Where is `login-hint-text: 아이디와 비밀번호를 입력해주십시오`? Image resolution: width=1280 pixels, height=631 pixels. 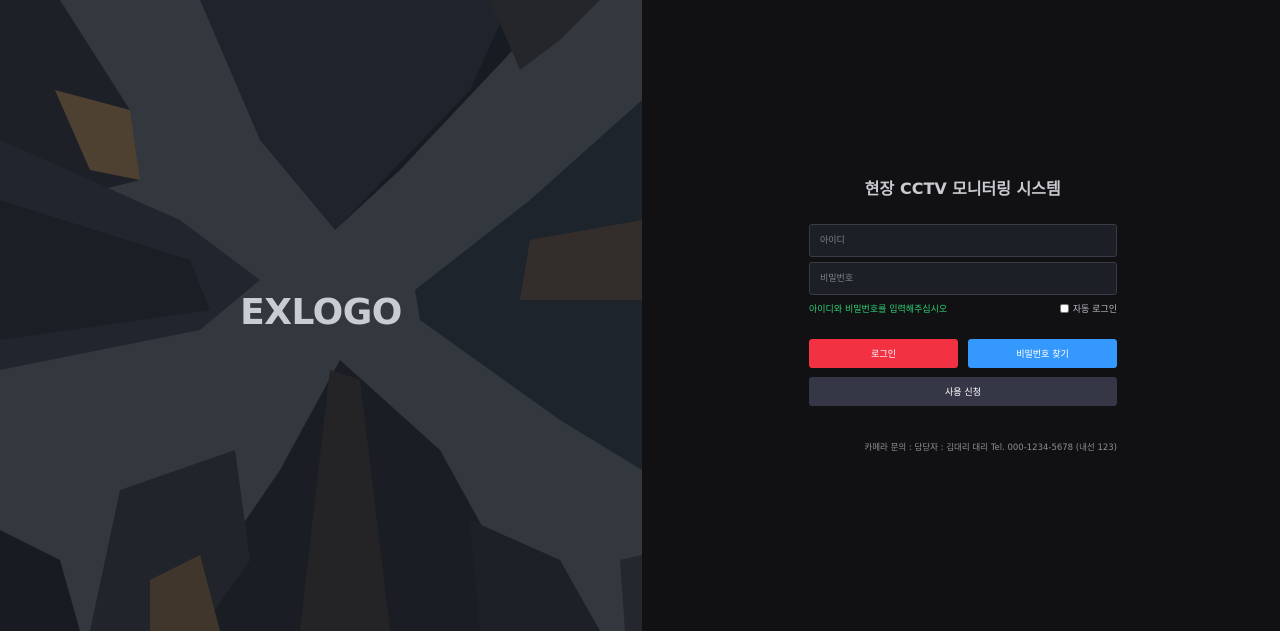
login-hint-text: 아이디와 비밀번호를 입력해주십시오 is located at coordinates (878, 309).